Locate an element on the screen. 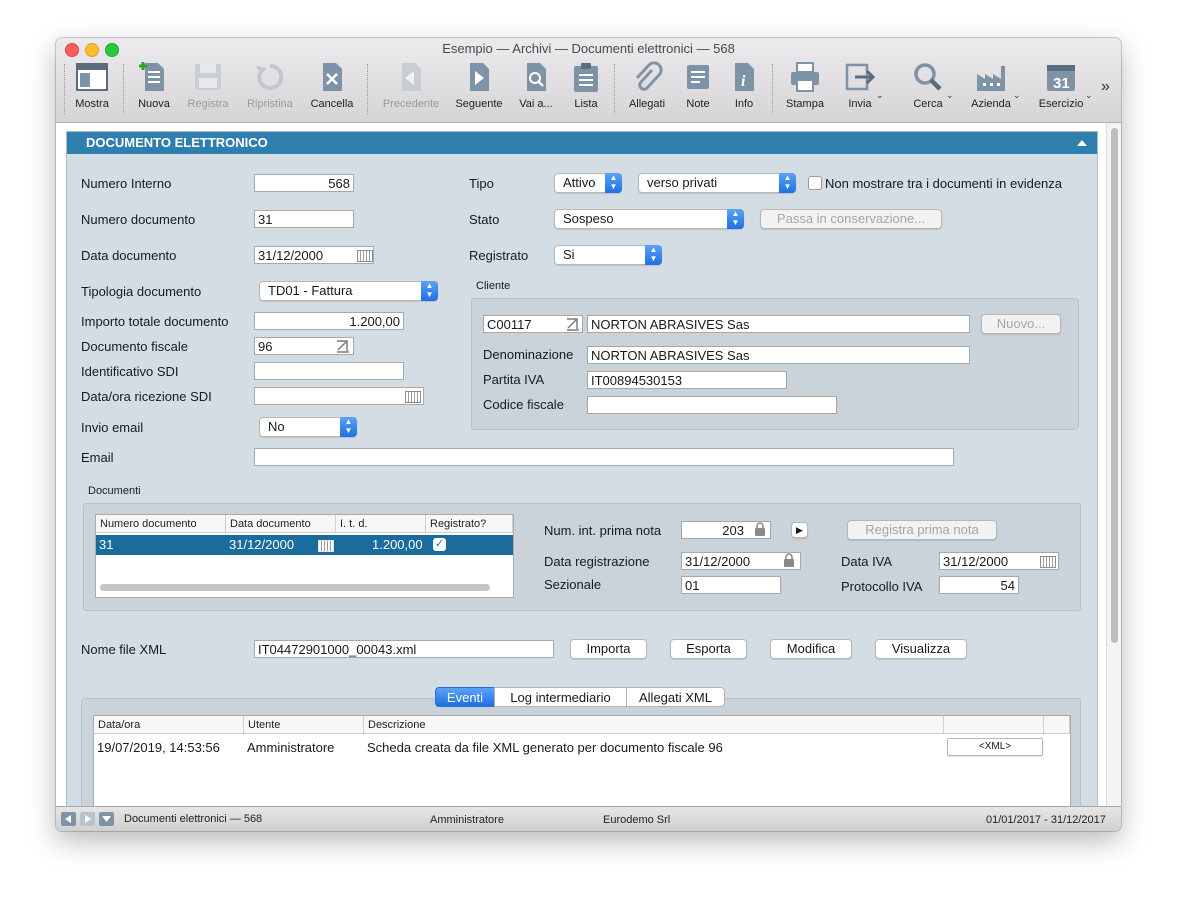 This screenshot has width=1177, height=907. tipologia-select: TD01 - Fattura ▲ ▼ is located at coordinates (348, 291).